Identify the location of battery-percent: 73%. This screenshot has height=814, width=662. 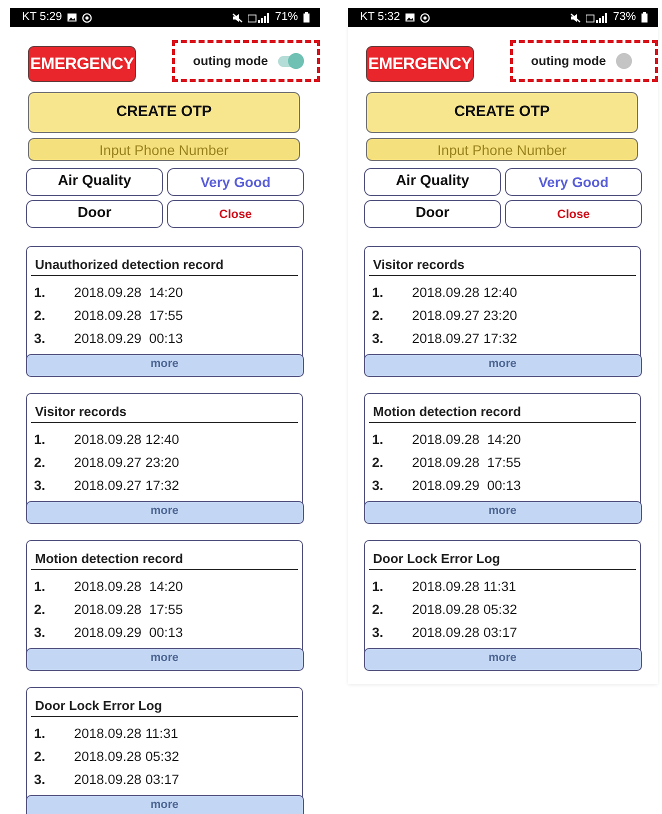
(624, 17).